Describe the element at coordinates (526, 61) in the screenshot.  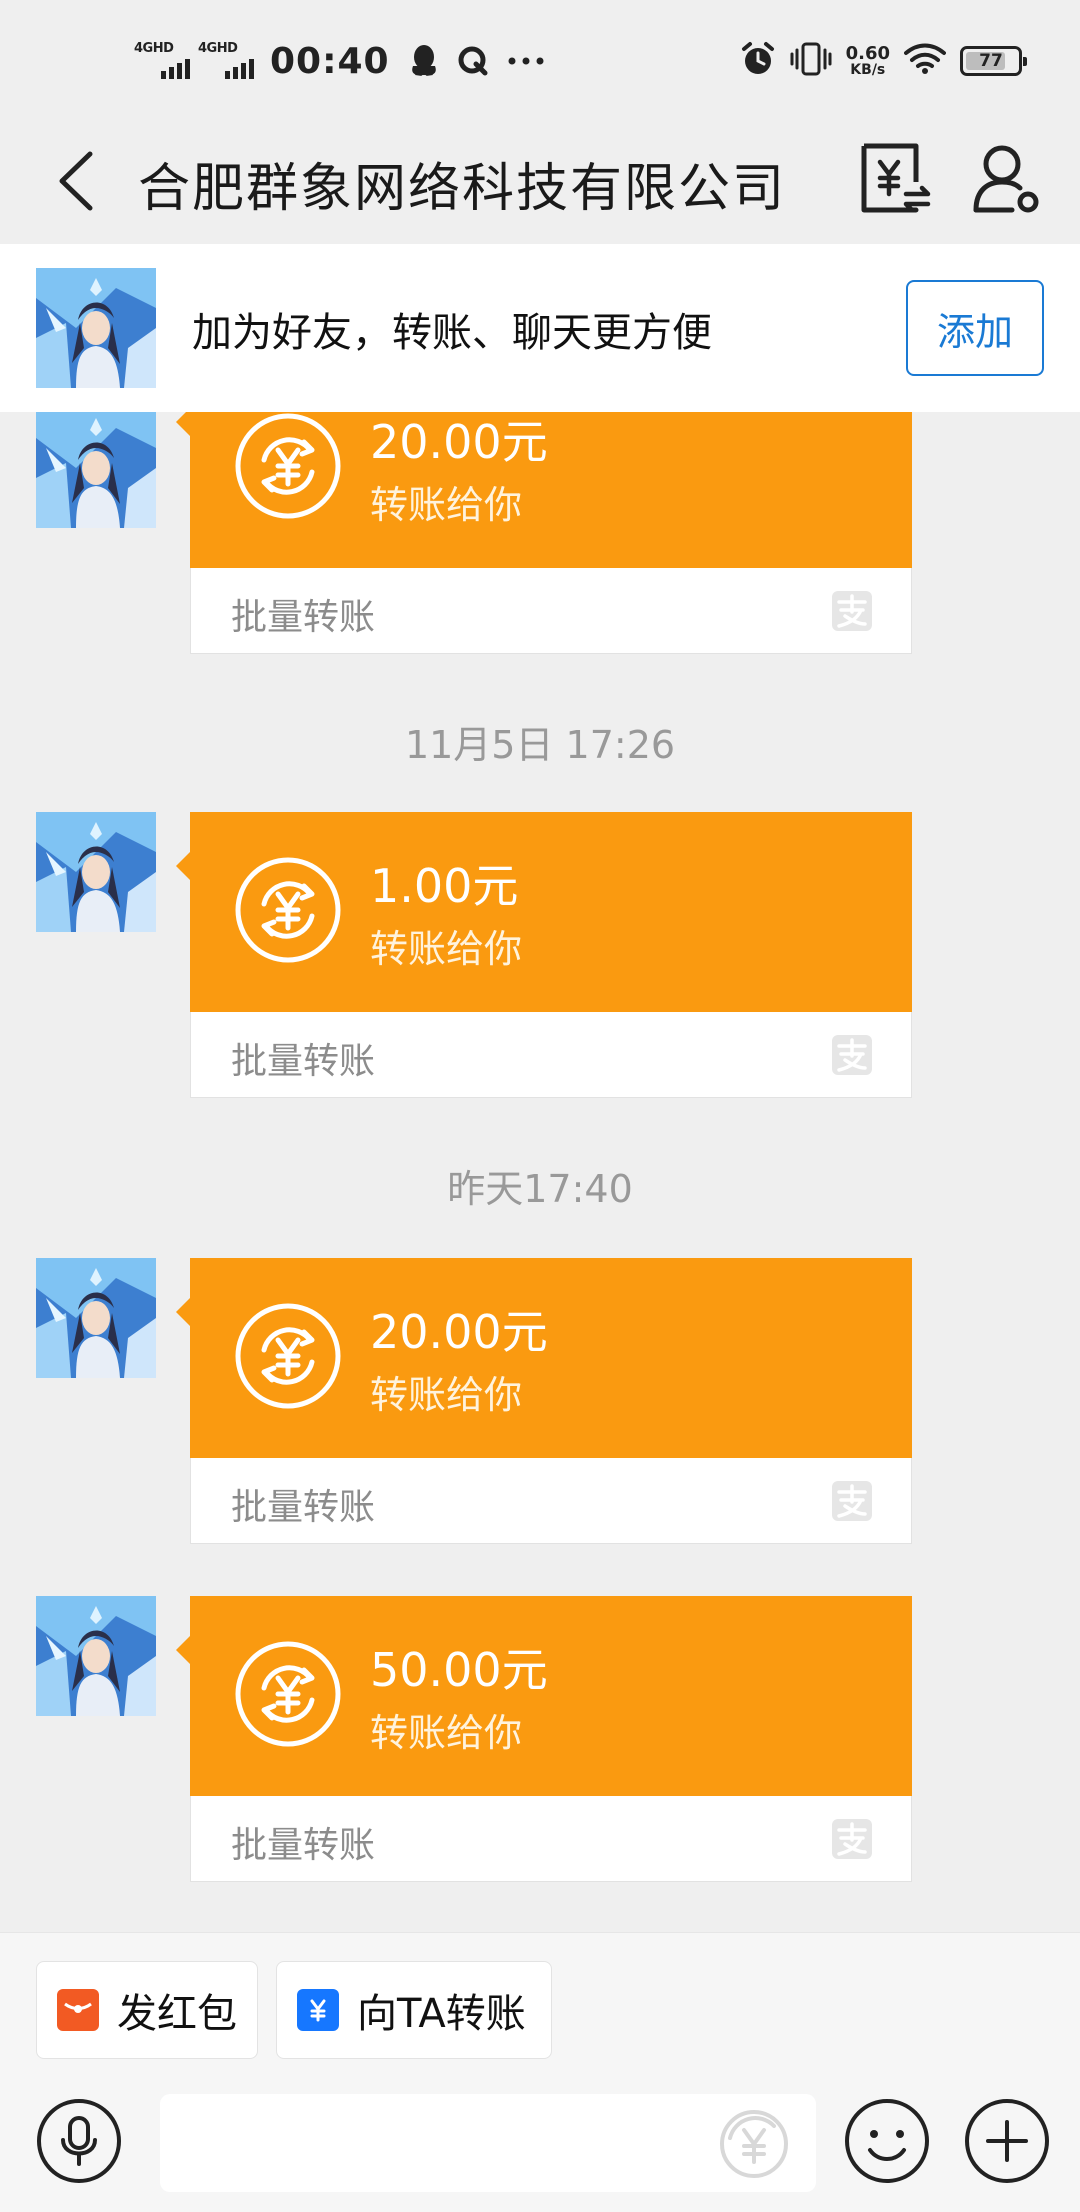
I see `more-notifications-icon` at that location.